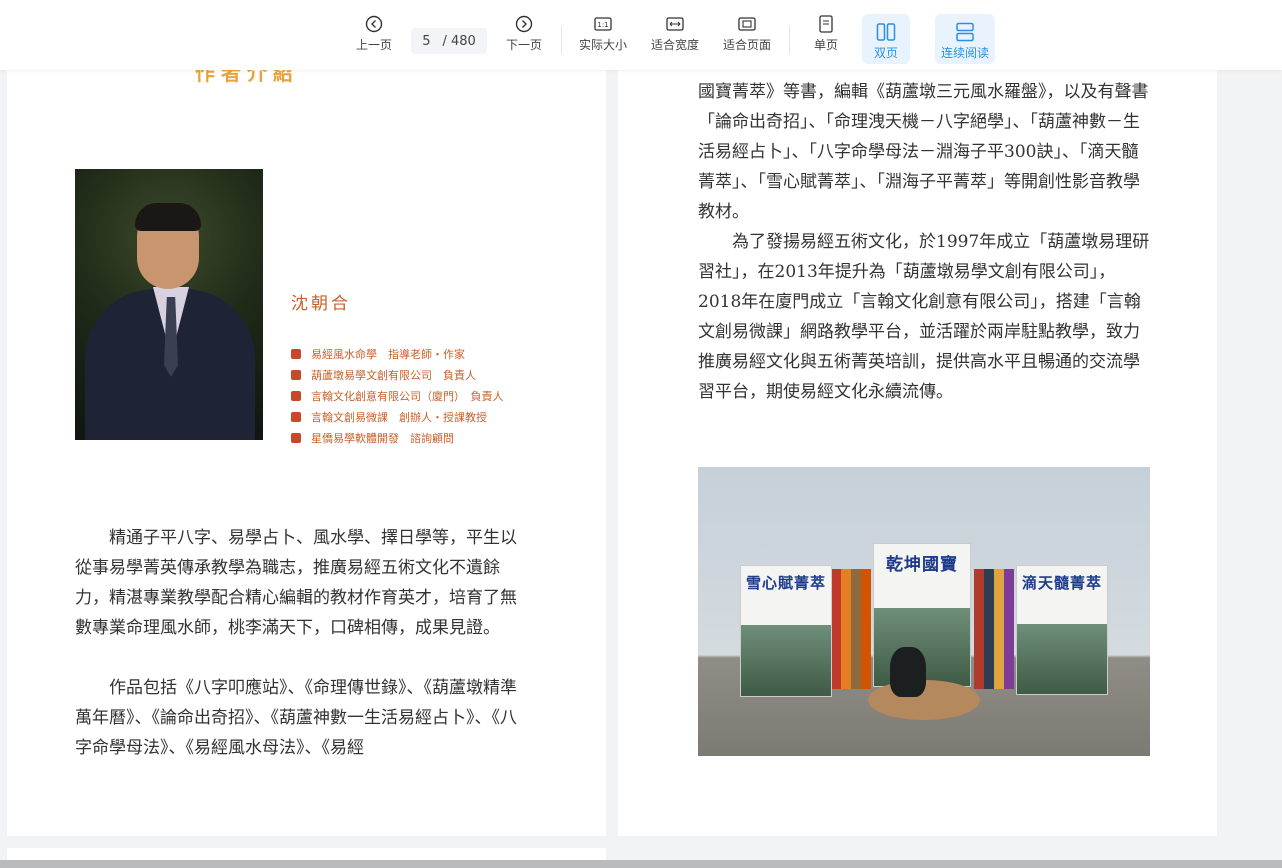 This screenshot has height=868, width=1282. I want to click on credential-item: 葫蘆墩易學文創有限公司 負責人, so click(397, 374).